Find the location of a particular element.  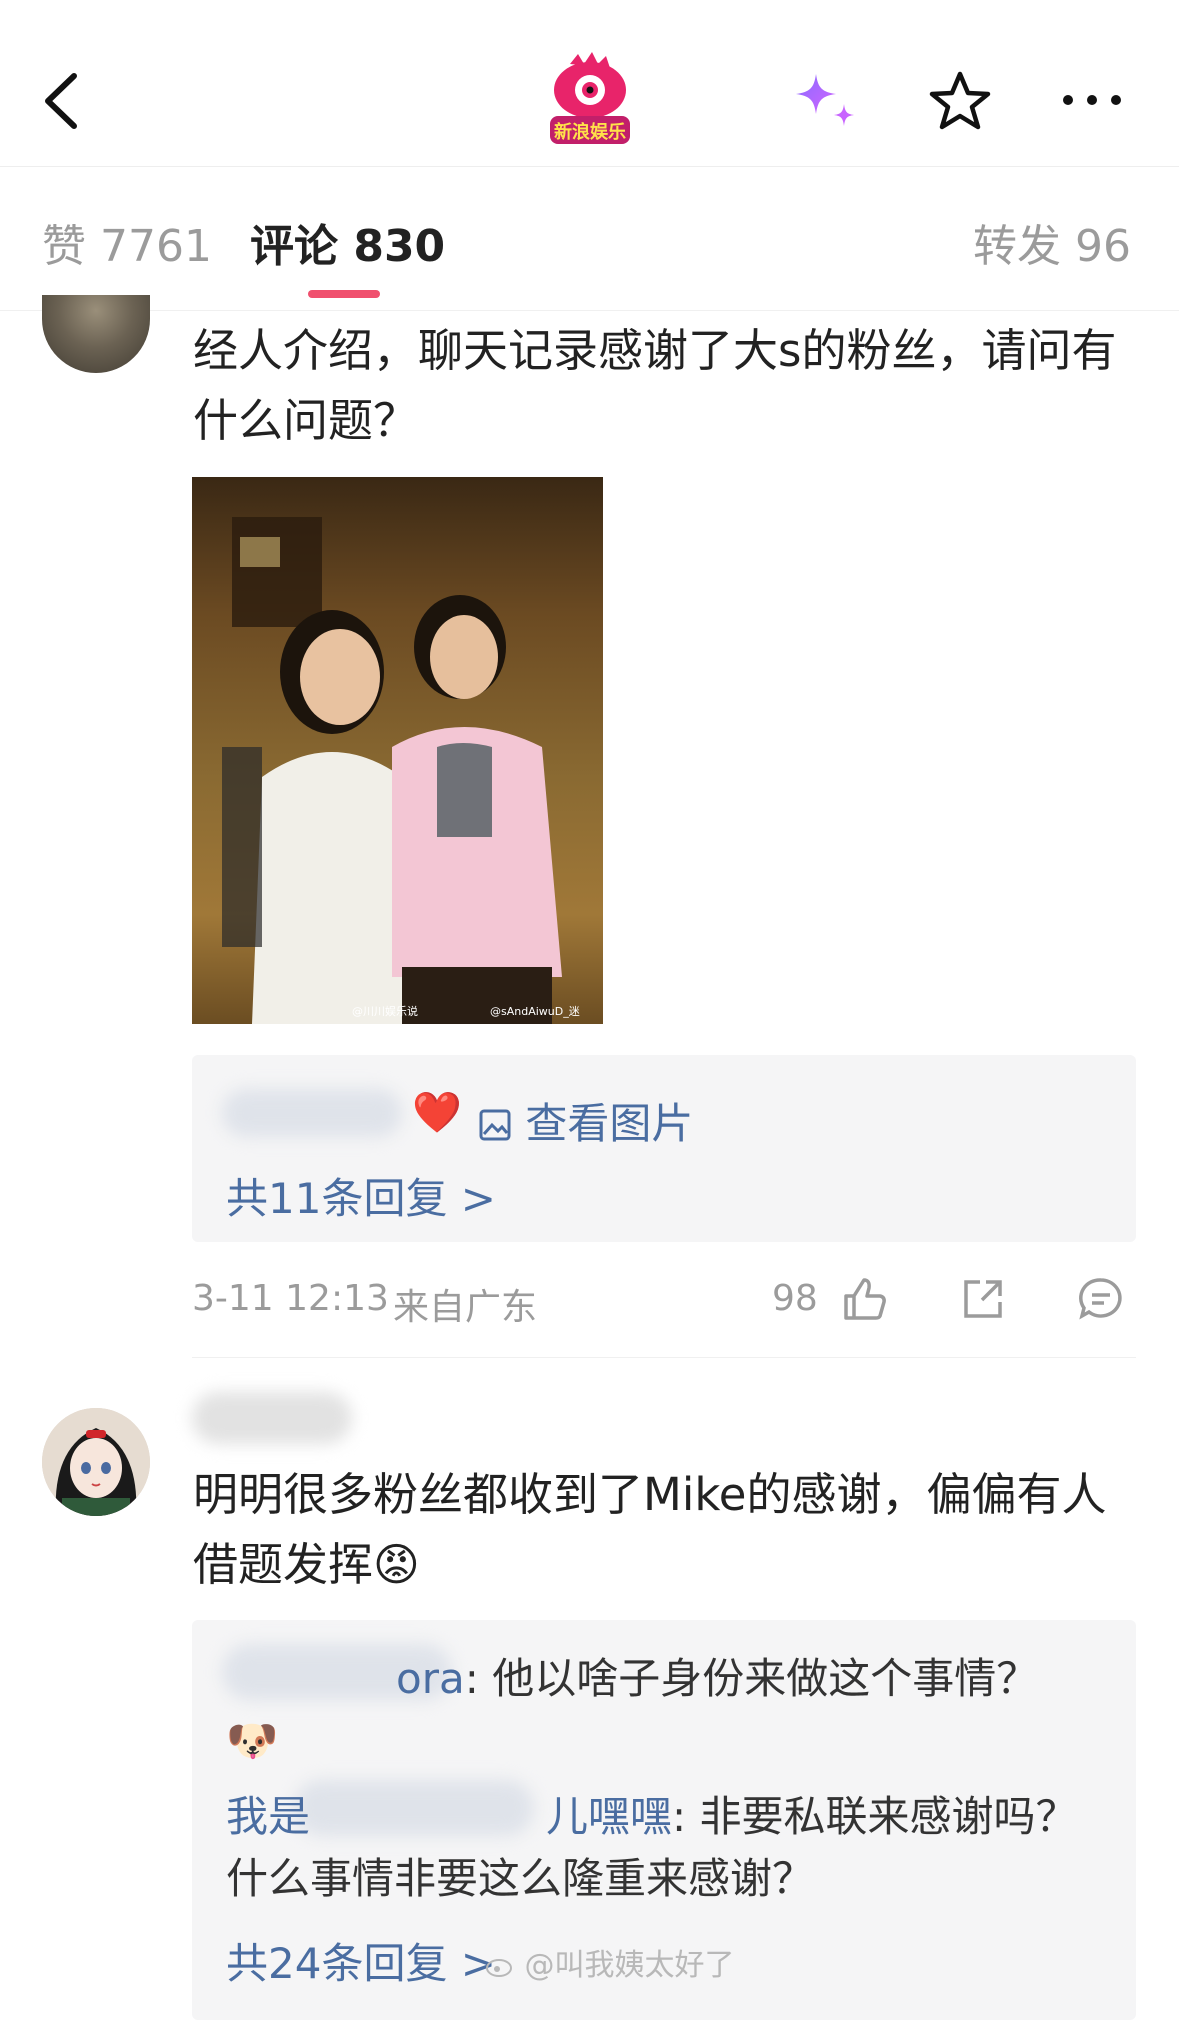

tabs-divider is located at coordinates (589, 310).